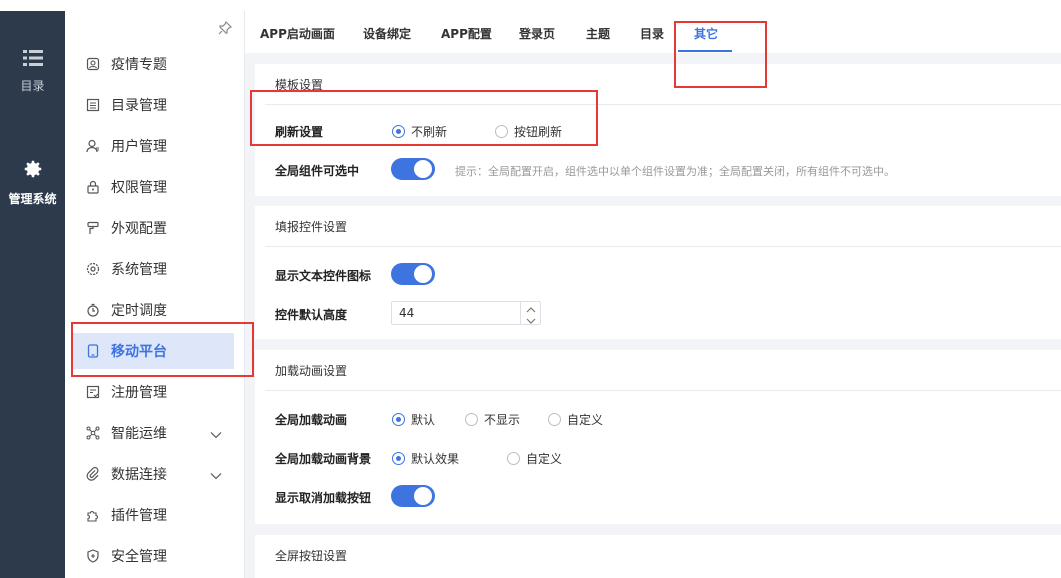 The image size is (1061, 578). What do you see at coordinates (93, 146) in the screenshot?
I see `user-icon` at bounding box center [93, 146].